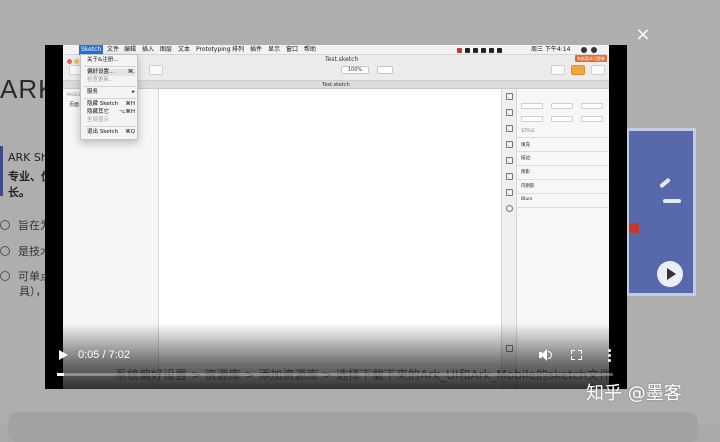 The width and height of the screenshot is (720, 442). Describe the element at coordinates (148, 49) in the screenshot. I see `menu-item: 插入` at that location.